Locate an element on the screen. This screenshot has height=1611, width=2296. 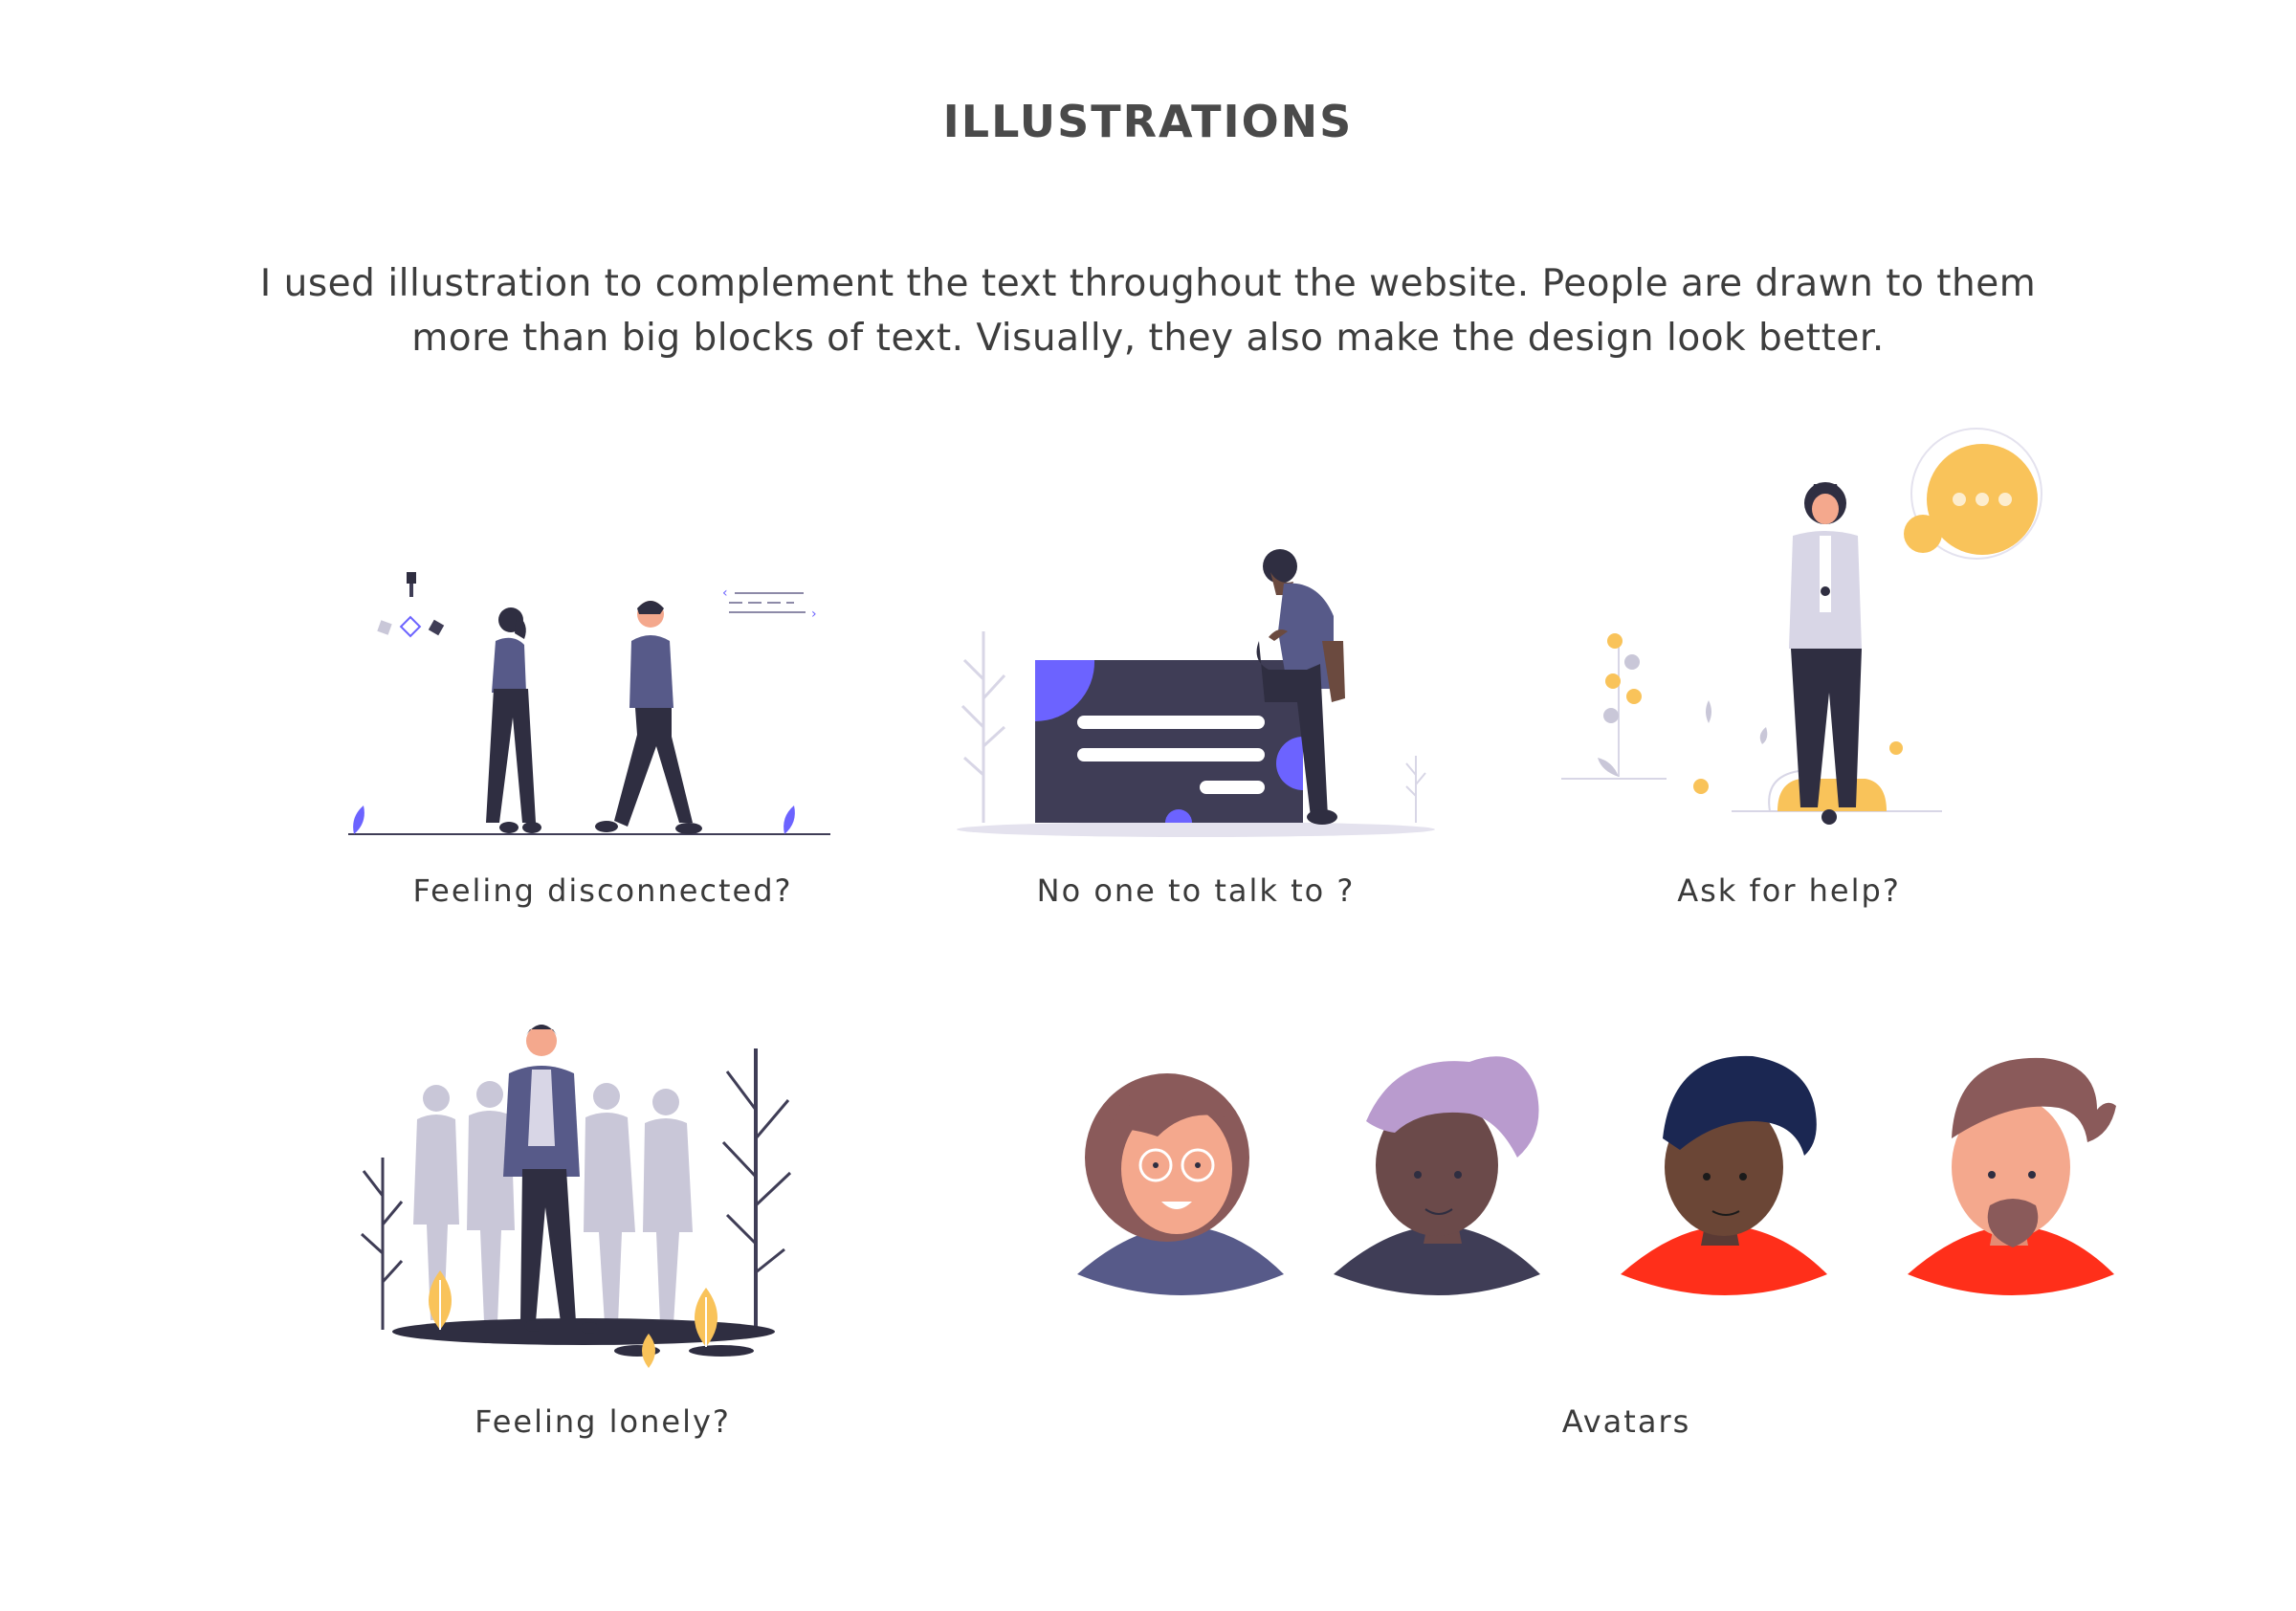
people-walking-icon: ‹ › is located at coordinates (589, 704).